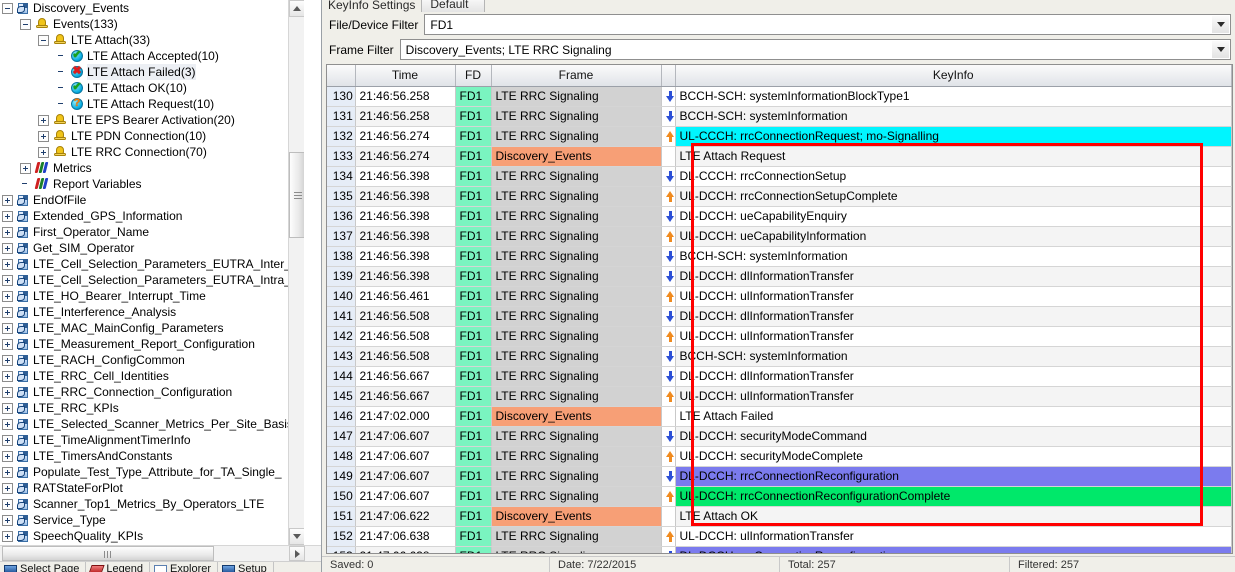  I want to click on tree-item-lte-rach-configcommon: LTE_RACH_ConfigCommon, so click(144, 360).